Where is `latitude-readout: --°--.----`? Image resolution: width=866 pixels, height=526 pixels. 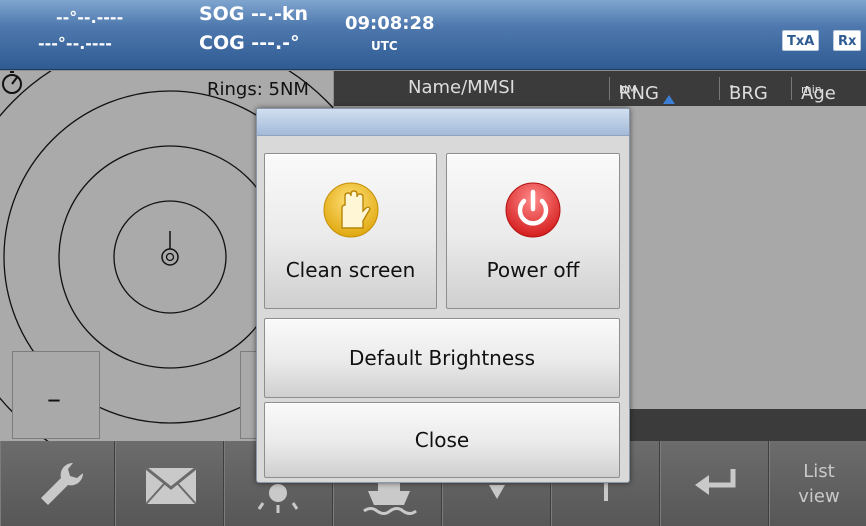
latitude-readout: --°--.---- is located at coordinates (90, 17).